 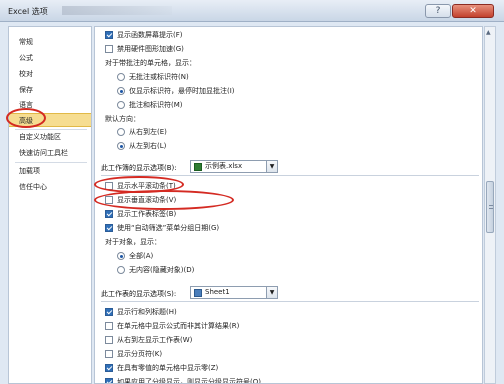 What do you see at coordinates (267, 256) in the screenshot?
I see `option-objects-all: 全部(A)` at bounding box center [267, 256].